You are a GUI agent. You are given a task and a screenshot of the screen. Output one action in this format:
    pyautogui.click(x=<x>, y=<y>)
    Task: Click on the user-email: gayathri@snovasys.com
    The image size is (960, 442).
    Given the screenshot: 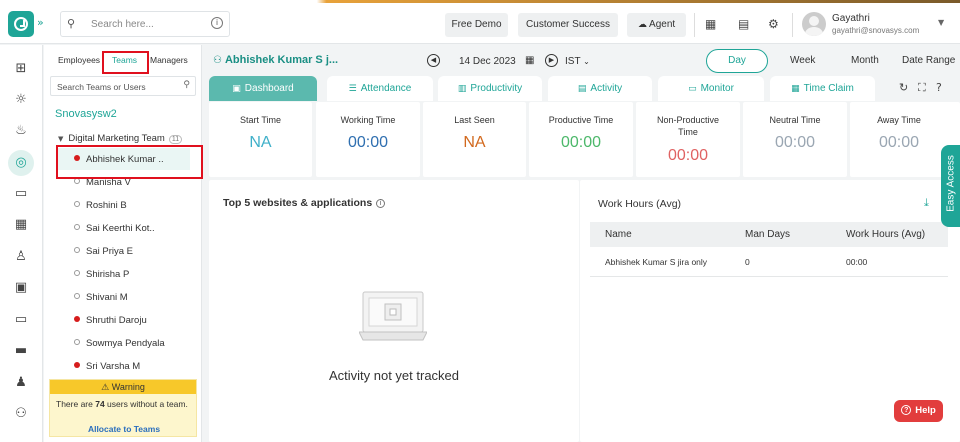 What is the action you would take?
    pyautogui.click(x=876, y=30)
    